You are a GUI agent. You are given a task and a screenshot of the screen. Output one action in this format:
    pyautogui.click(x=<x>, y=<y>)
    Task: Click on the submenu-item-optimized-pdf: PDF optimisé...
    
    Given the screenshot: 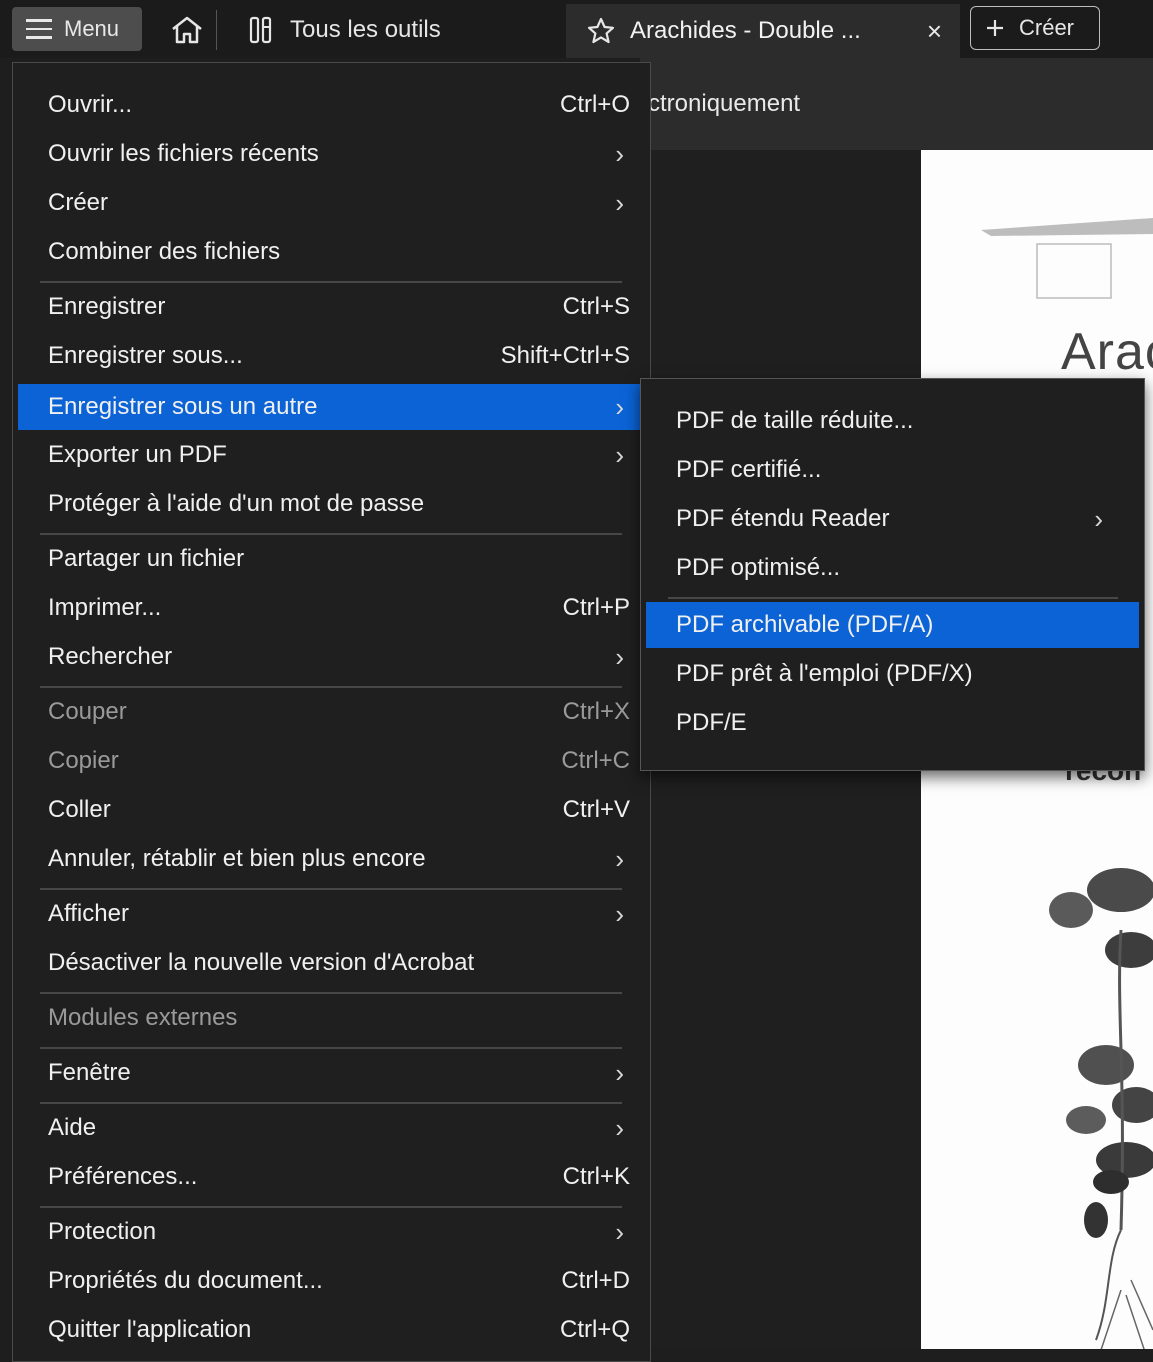 What is the action you would take?
    pyautogui.click(x=892, y=568)
    